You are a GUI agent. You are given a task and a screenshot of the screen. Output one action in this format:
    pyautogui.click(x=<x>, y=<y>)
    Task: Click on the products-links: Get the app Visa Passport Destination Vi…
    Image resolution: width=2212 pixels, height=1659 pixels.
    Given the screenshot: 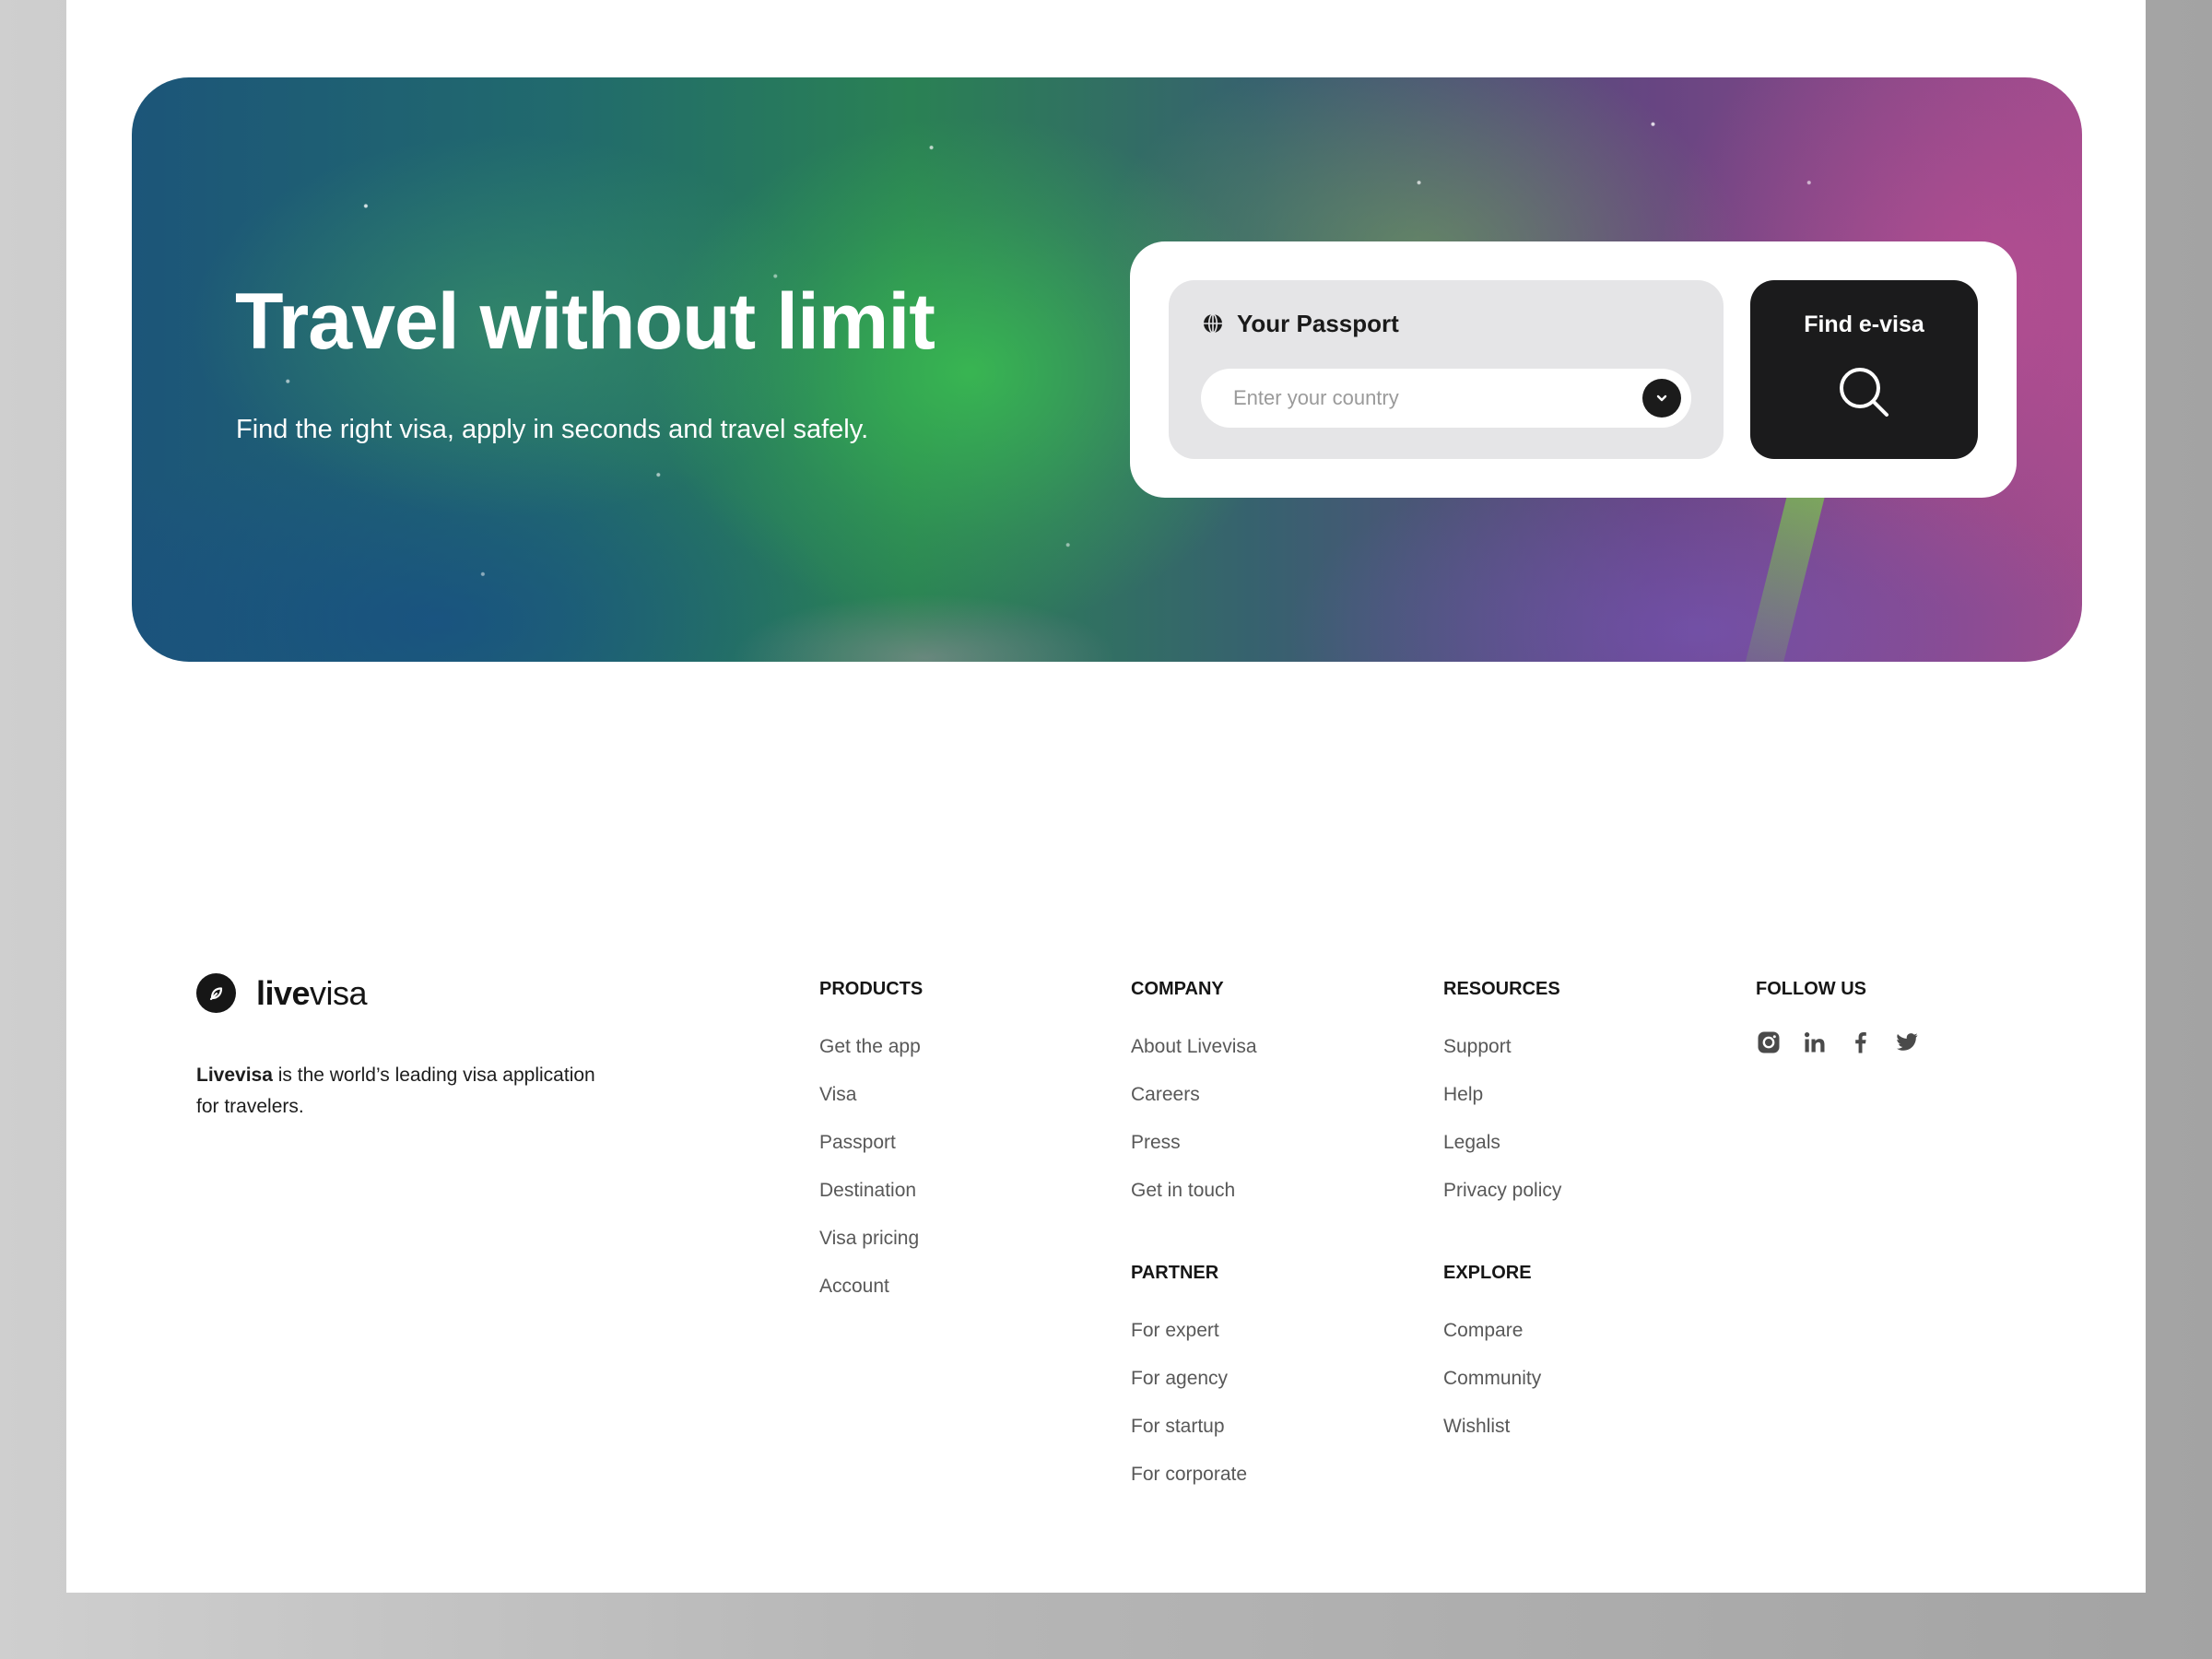 What is the action you would take?
    pyautogui.click(x=870, y=1180)
    